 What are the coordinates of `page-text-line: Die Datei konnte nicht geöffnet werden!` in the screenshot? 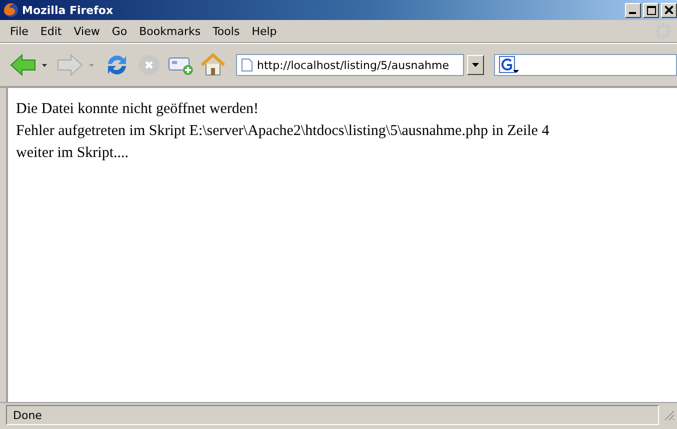 It's located at (138, 109).